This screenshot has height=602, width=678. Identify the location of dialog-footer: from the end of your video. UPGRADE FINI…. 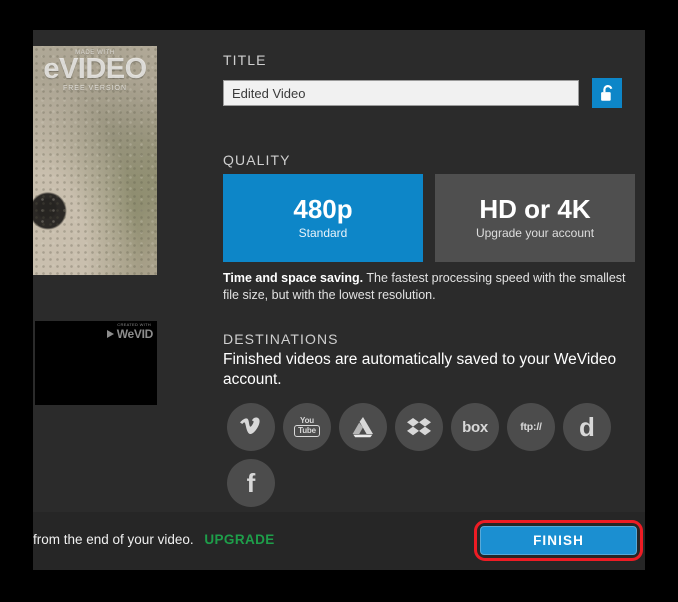
(339, 541).